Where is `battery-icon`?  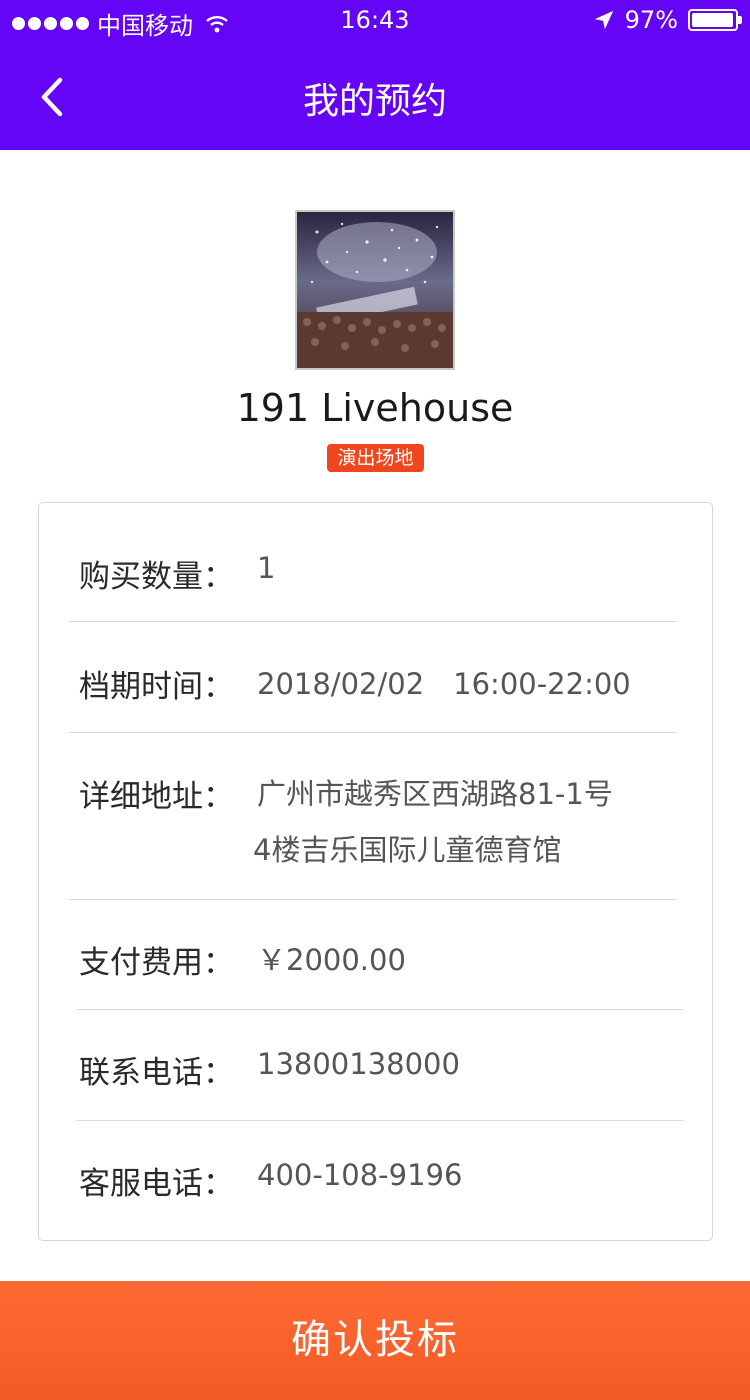 battery-icon is located at coordinates (715, 20).